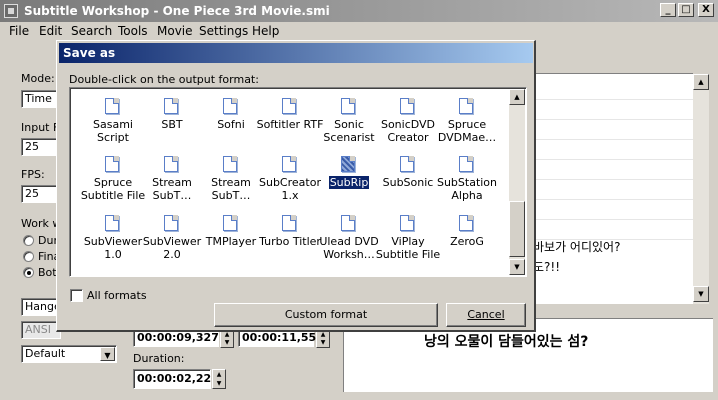 Image resolution: width=718 pixels, height=400 pixels. What do you see at coordinates (219, 379) in the screenshot?
I see `duration-spinner: ▲ ▼` at bounding box center [219, 379].